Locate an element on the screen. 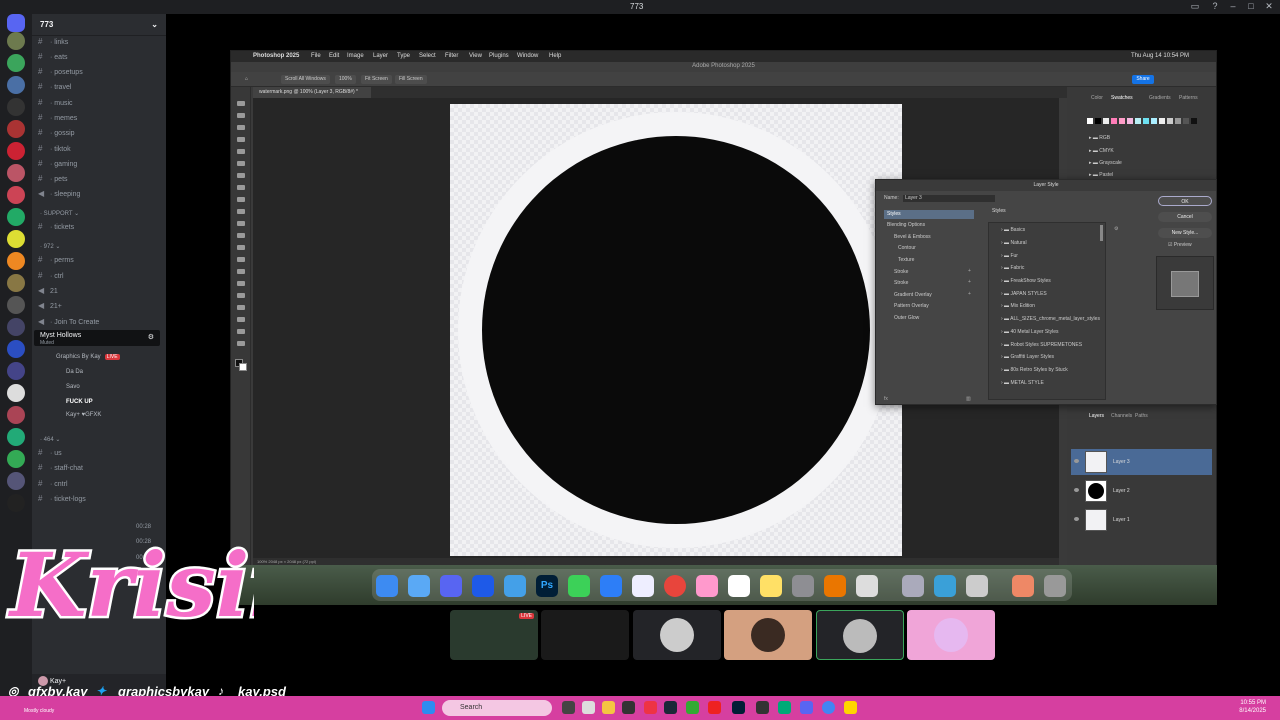  swatch-folder: ▸ ▬ RGB is located at coordinates (1099, 138).